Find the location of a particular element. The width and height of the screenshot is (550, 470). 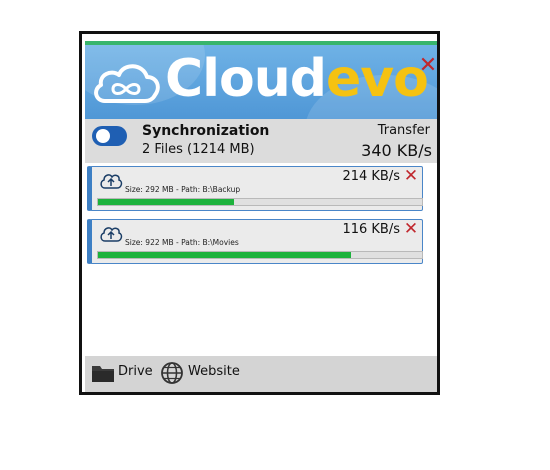

app-brand: Cloudevo is located at coordinates (297, 79).